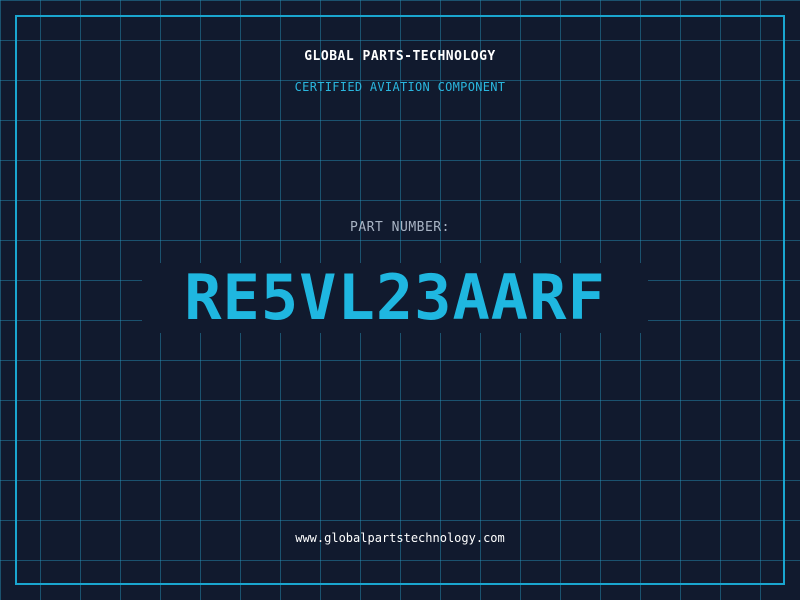 This screenshot has height=600, width=800. I want to click on company-name: GLOBAL PARTS-TECHNOLOGY, so click(400, 56).